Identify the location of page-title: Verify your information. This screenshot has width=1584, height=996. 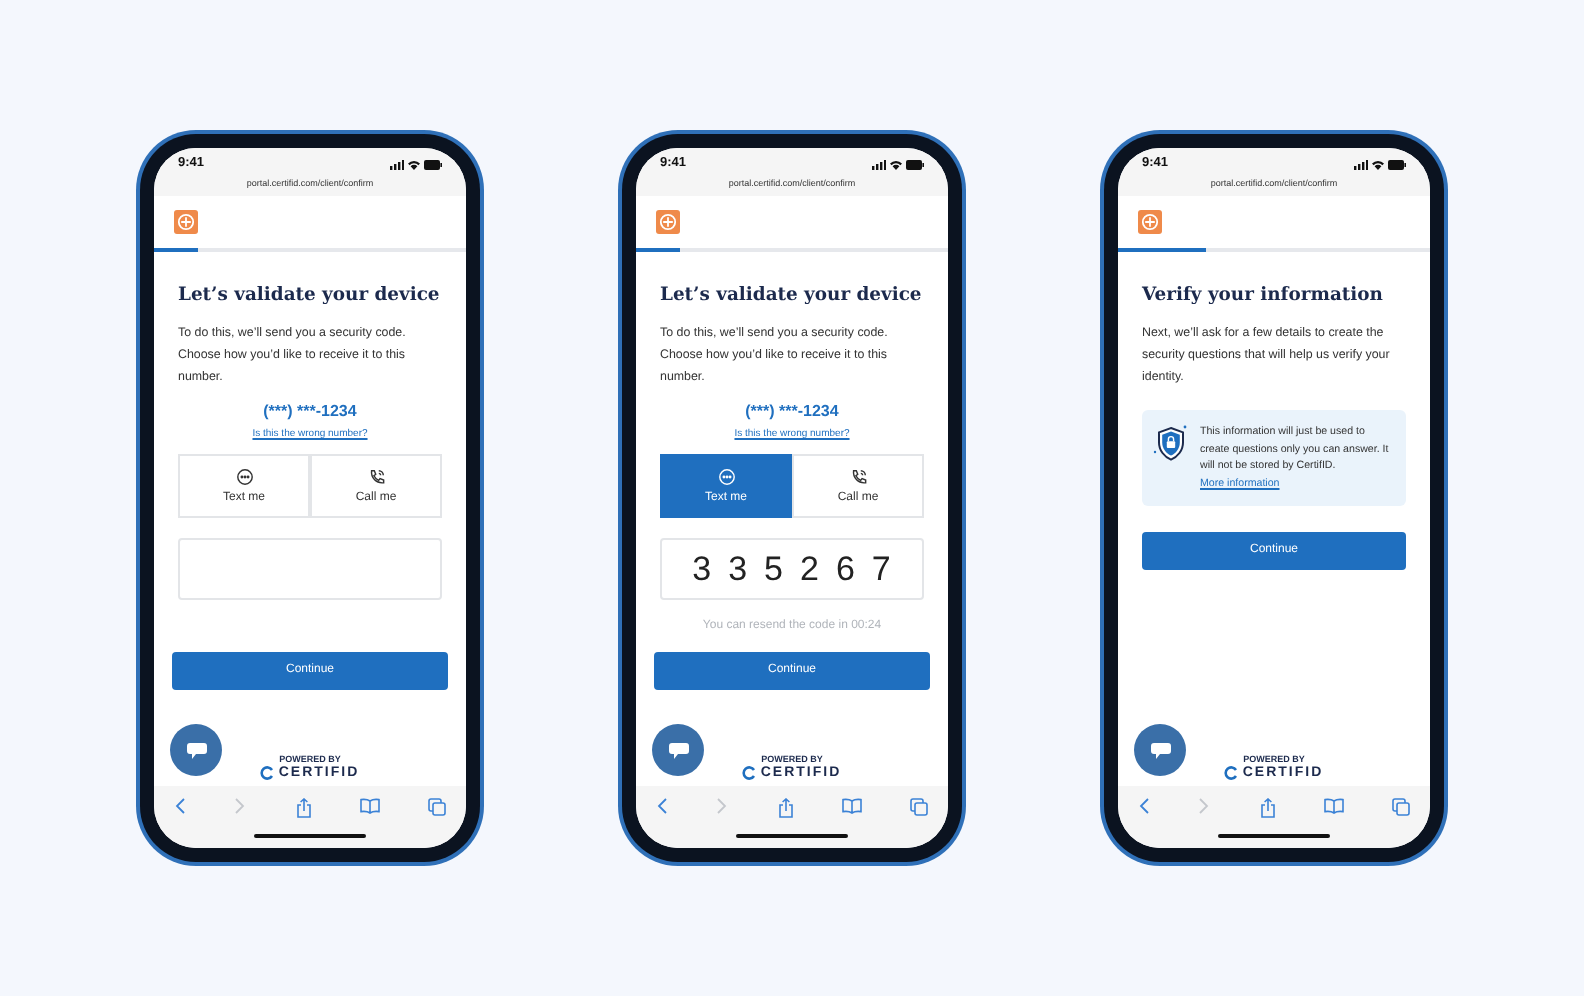
(1263, 295).